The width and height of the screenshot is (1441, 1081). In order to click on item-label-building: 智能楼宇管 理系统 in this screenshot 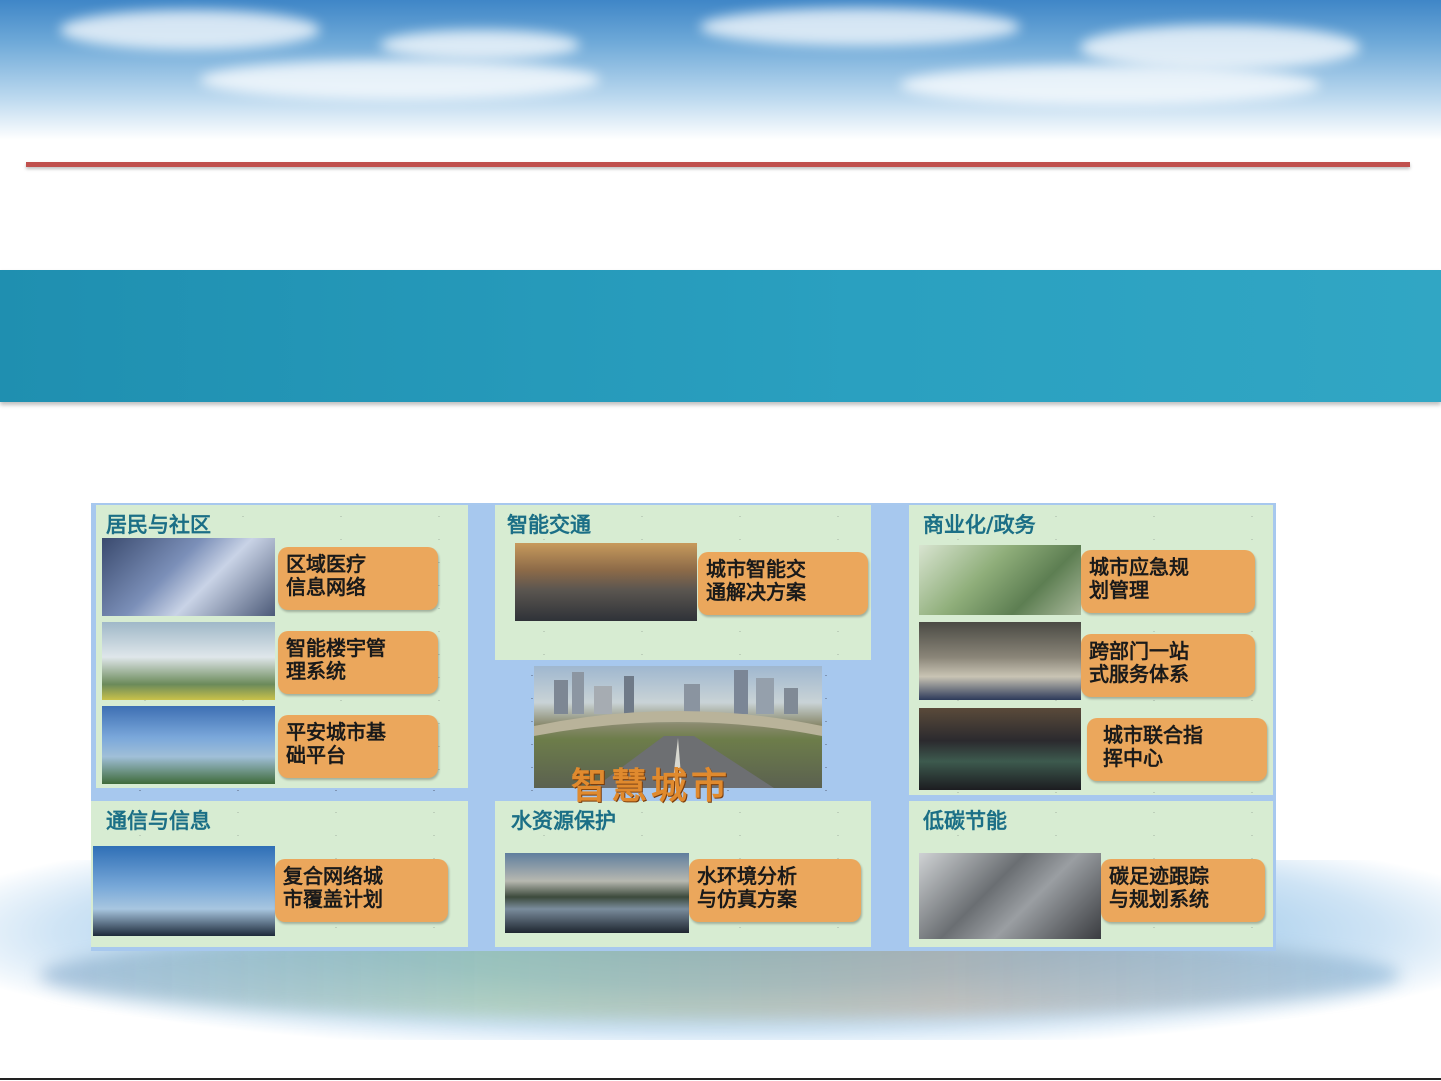, I will do `click(358, 662)`.